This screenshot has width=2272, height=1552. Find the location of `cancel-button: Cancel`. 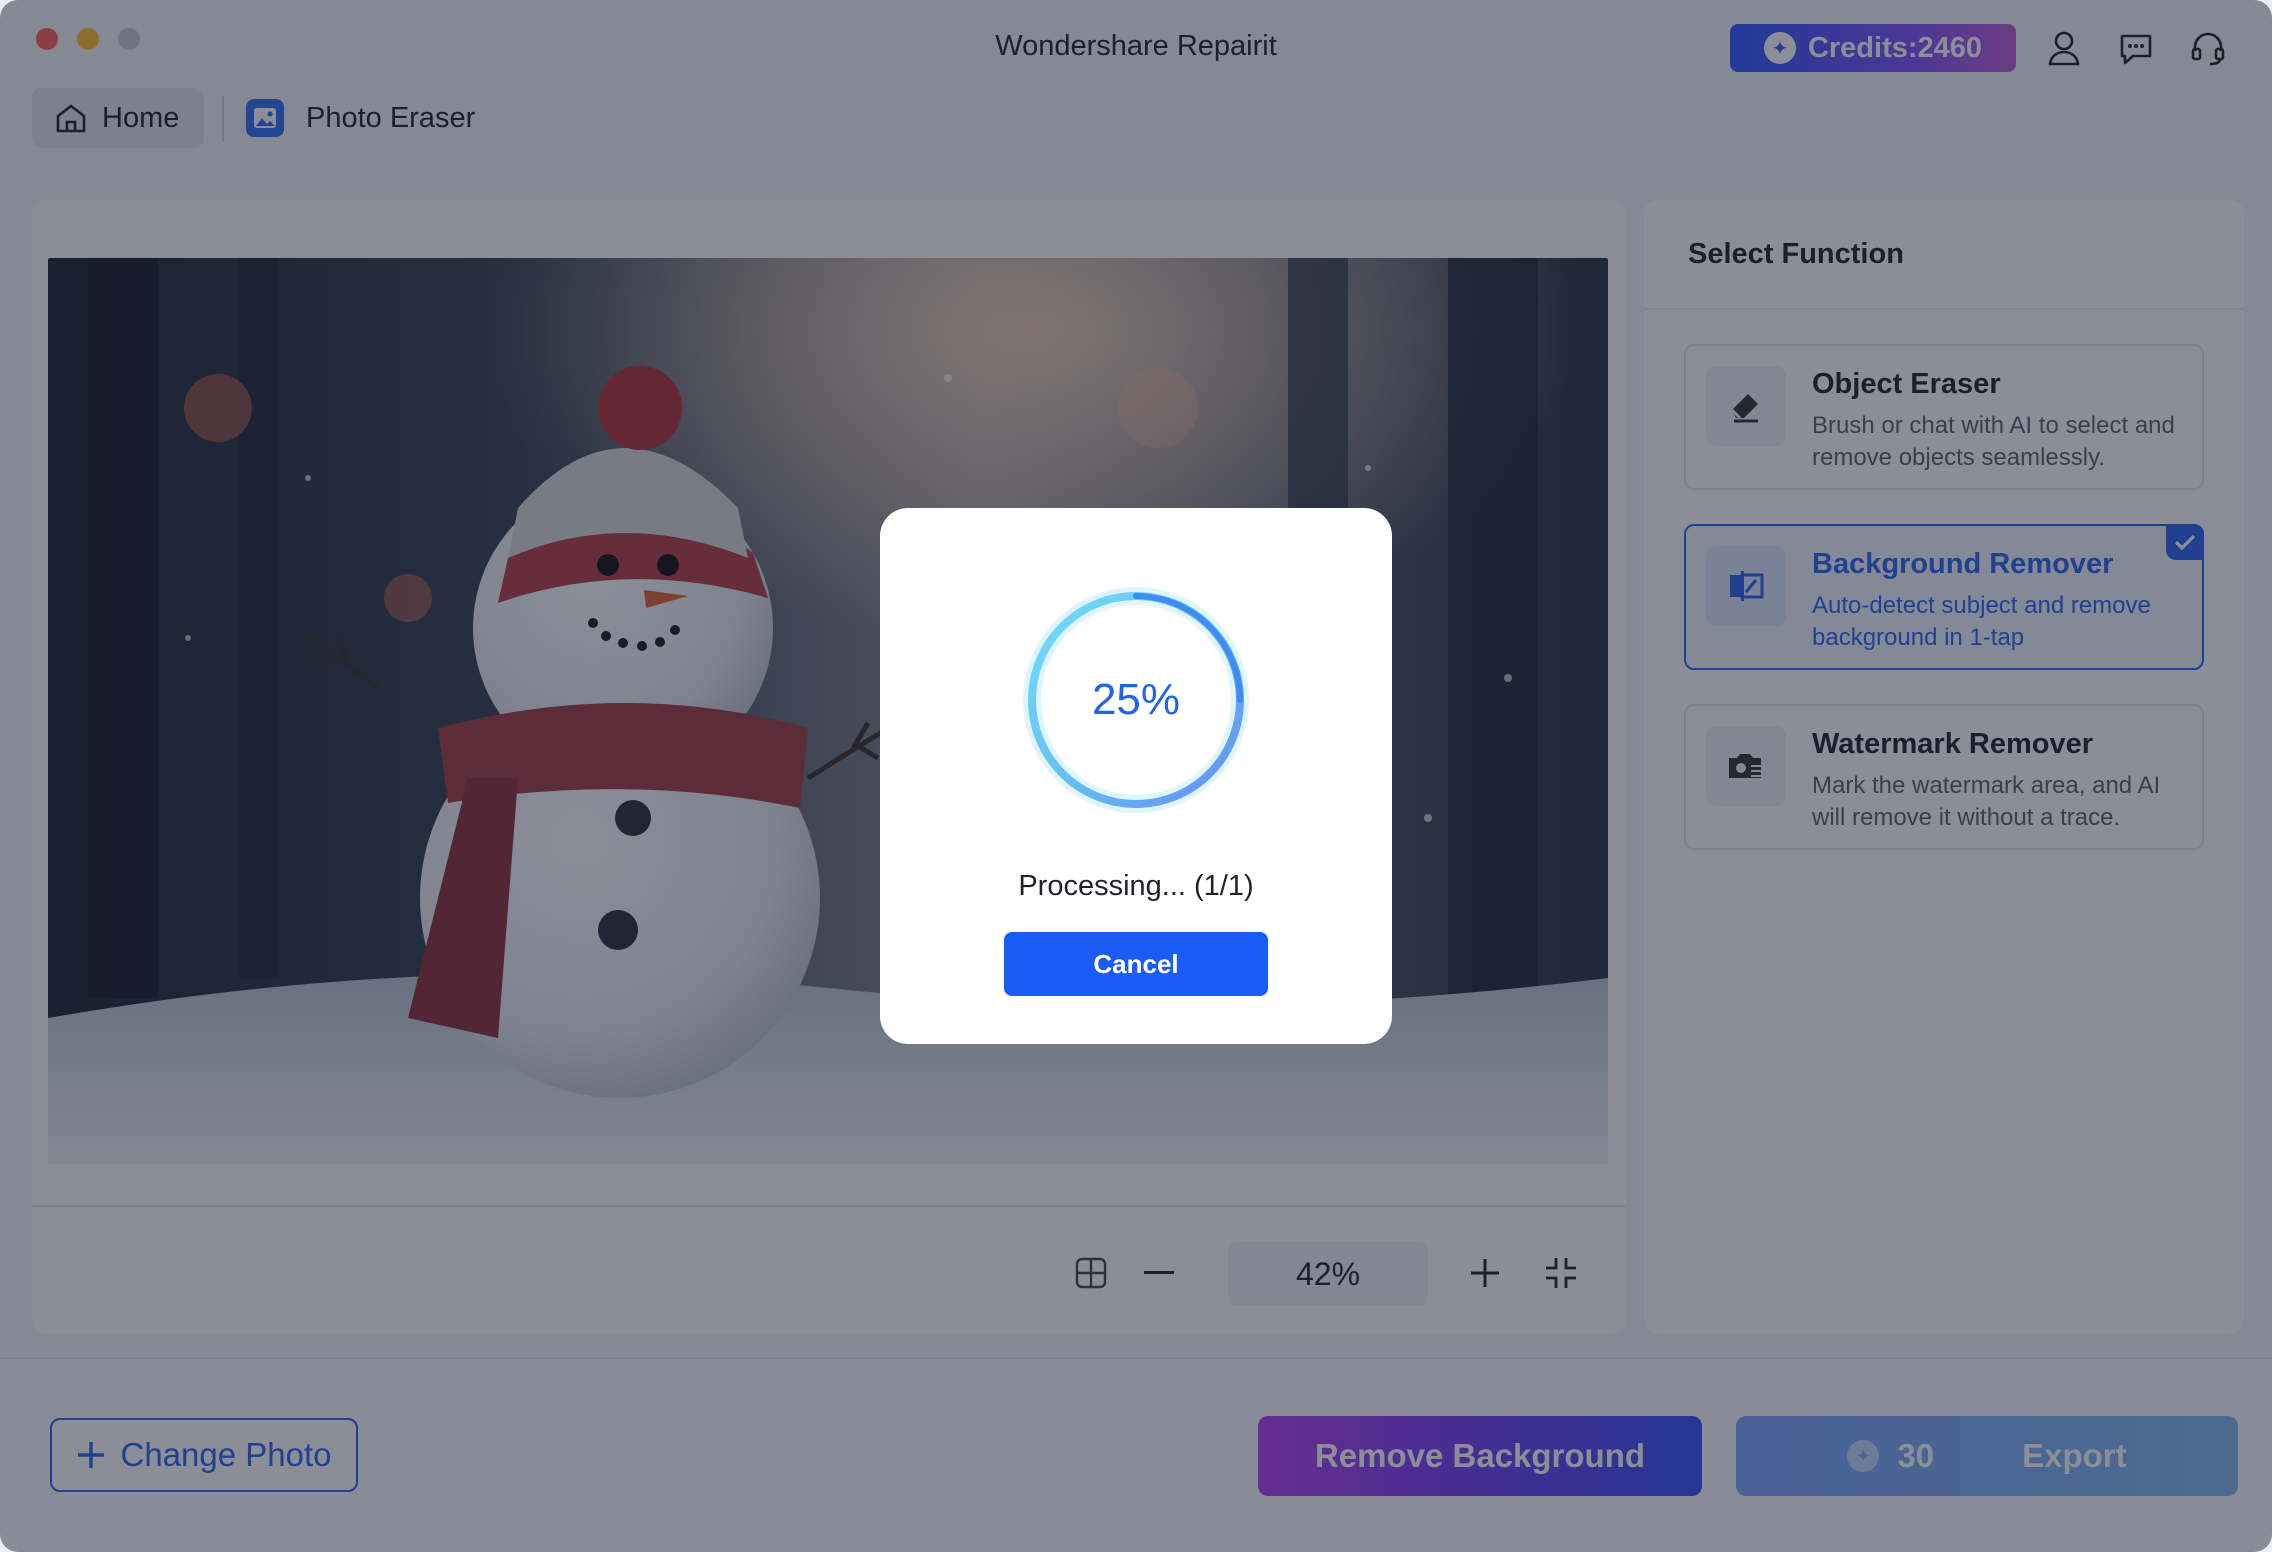

cancel-button: Cancel is located at coordinates (1136, 964).